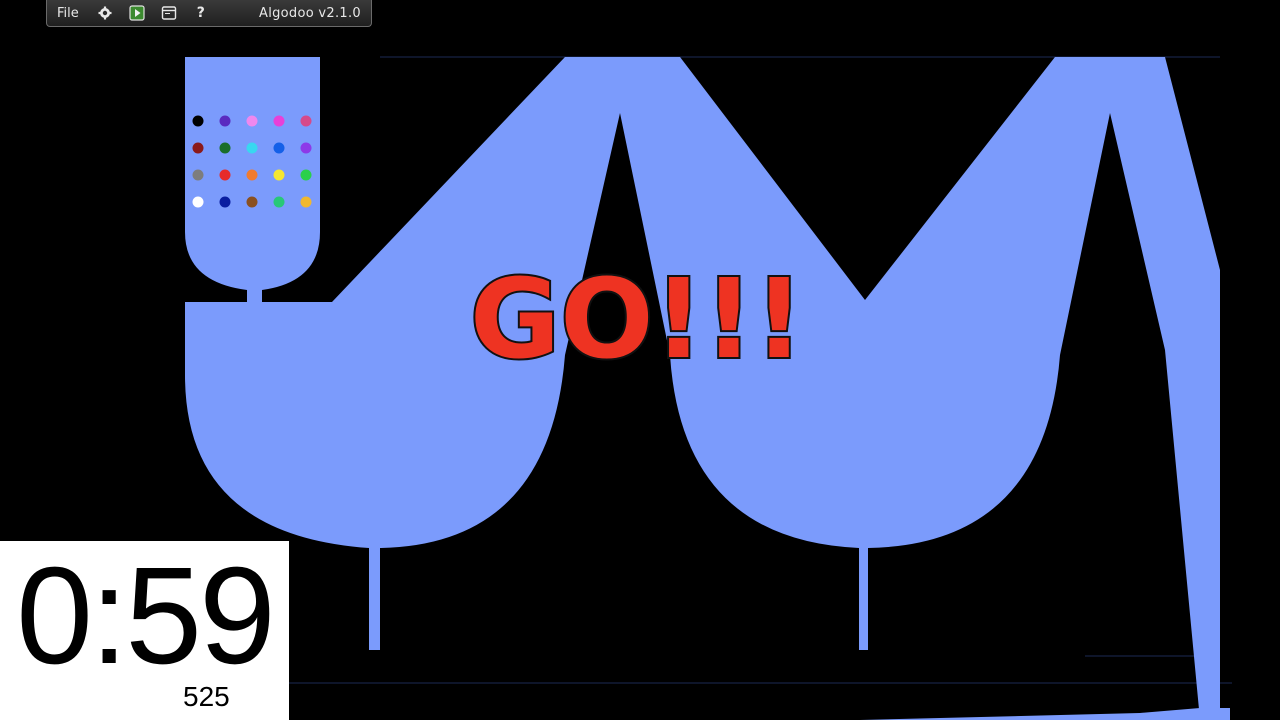 The width and height of the screenshot is (1280, 720). What do you see at coordinates (68, 13) in the screenshot?
I see `file-menu: File` at bounding box center [68, 13].